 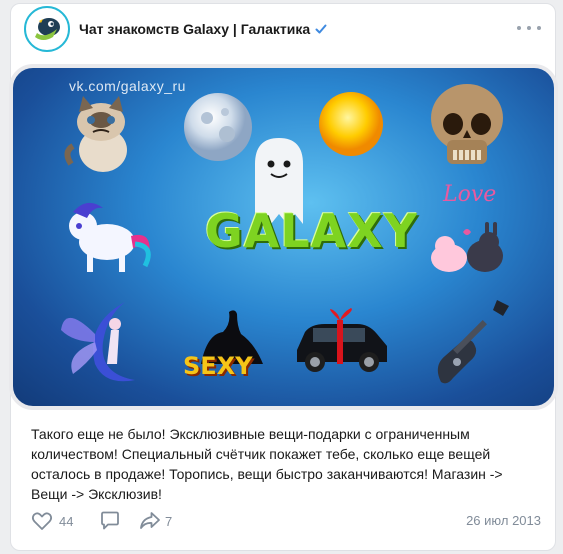 What do you see at coordinates (150, 520) in the screenshot?
I see `share-icon` at bounding box center [150, 520].